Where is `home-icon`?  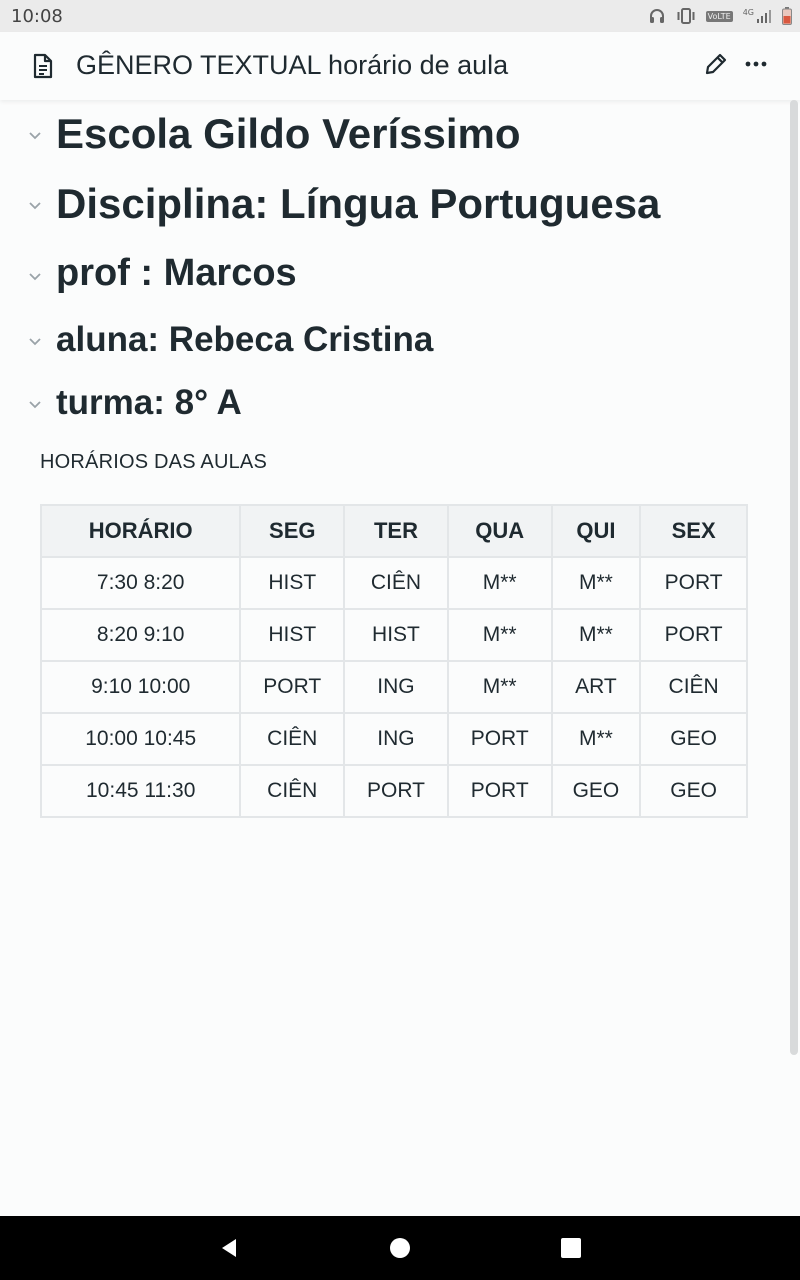 home-icon is located at coordinates (400, 1248).